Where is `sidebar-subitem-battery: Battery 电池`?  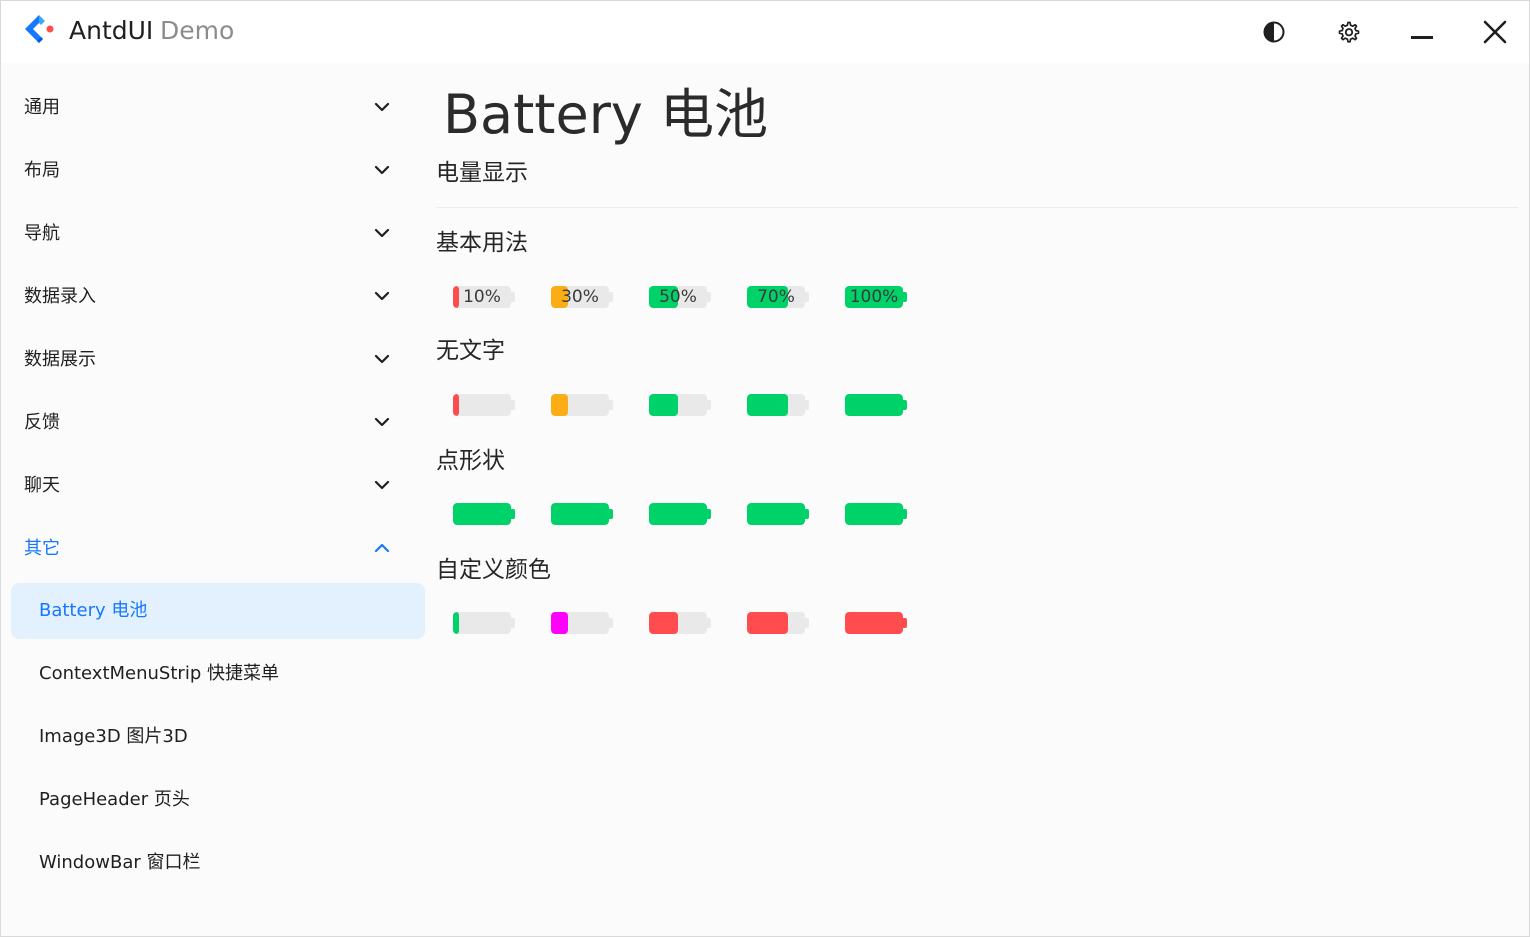
sidebar-subitem-battery: Battery 电池 is located at coordinates (218, 611).